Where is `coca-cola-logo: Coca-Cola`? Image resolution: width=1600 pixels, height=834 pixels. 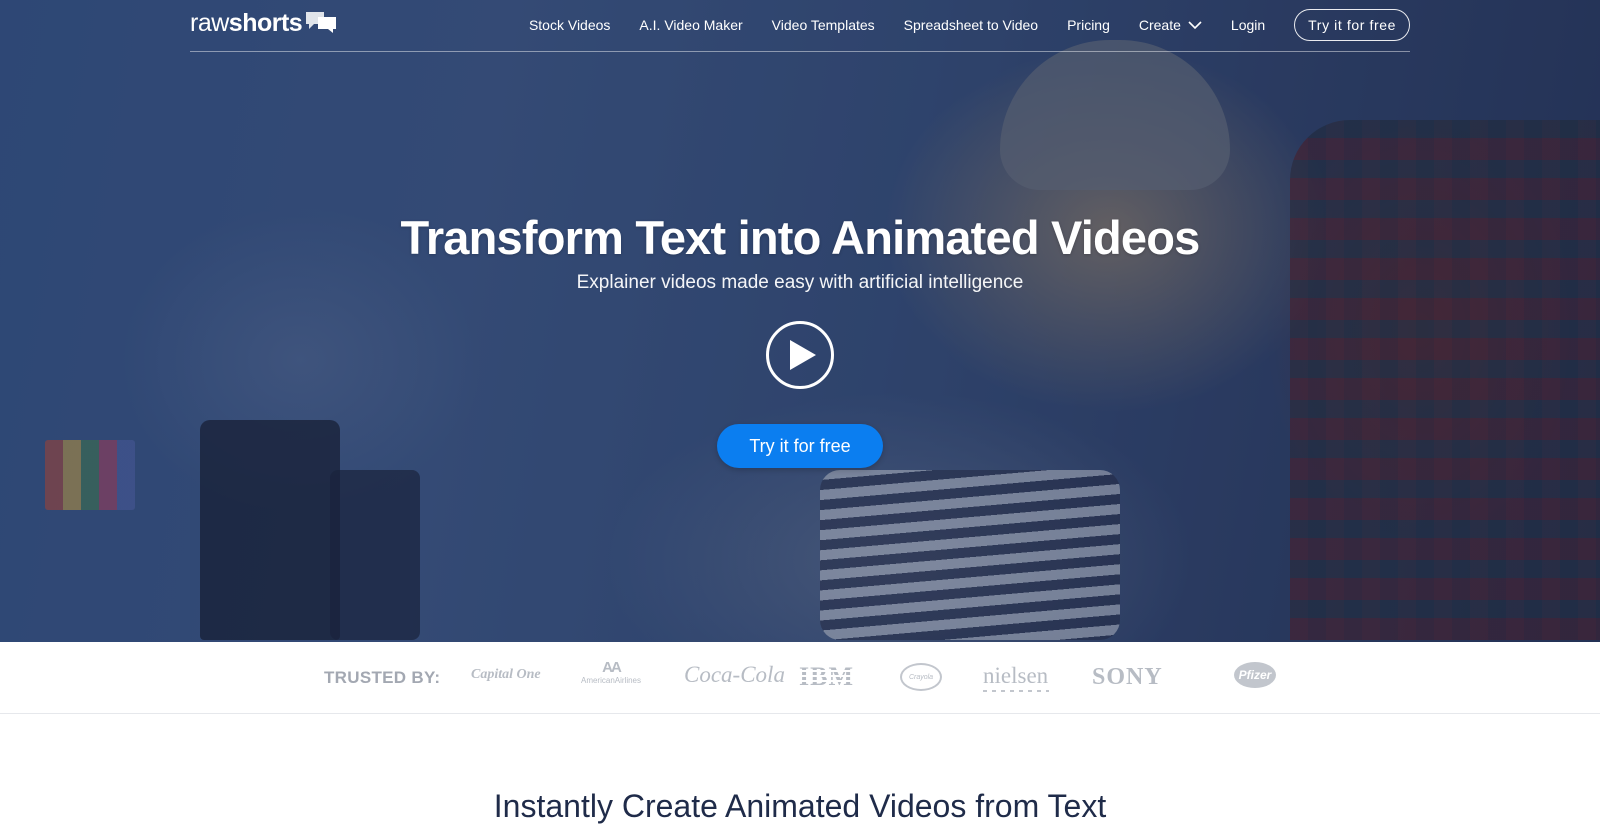 coca-cola-logo: Coca-Cola is located at coordinates (734, 674).